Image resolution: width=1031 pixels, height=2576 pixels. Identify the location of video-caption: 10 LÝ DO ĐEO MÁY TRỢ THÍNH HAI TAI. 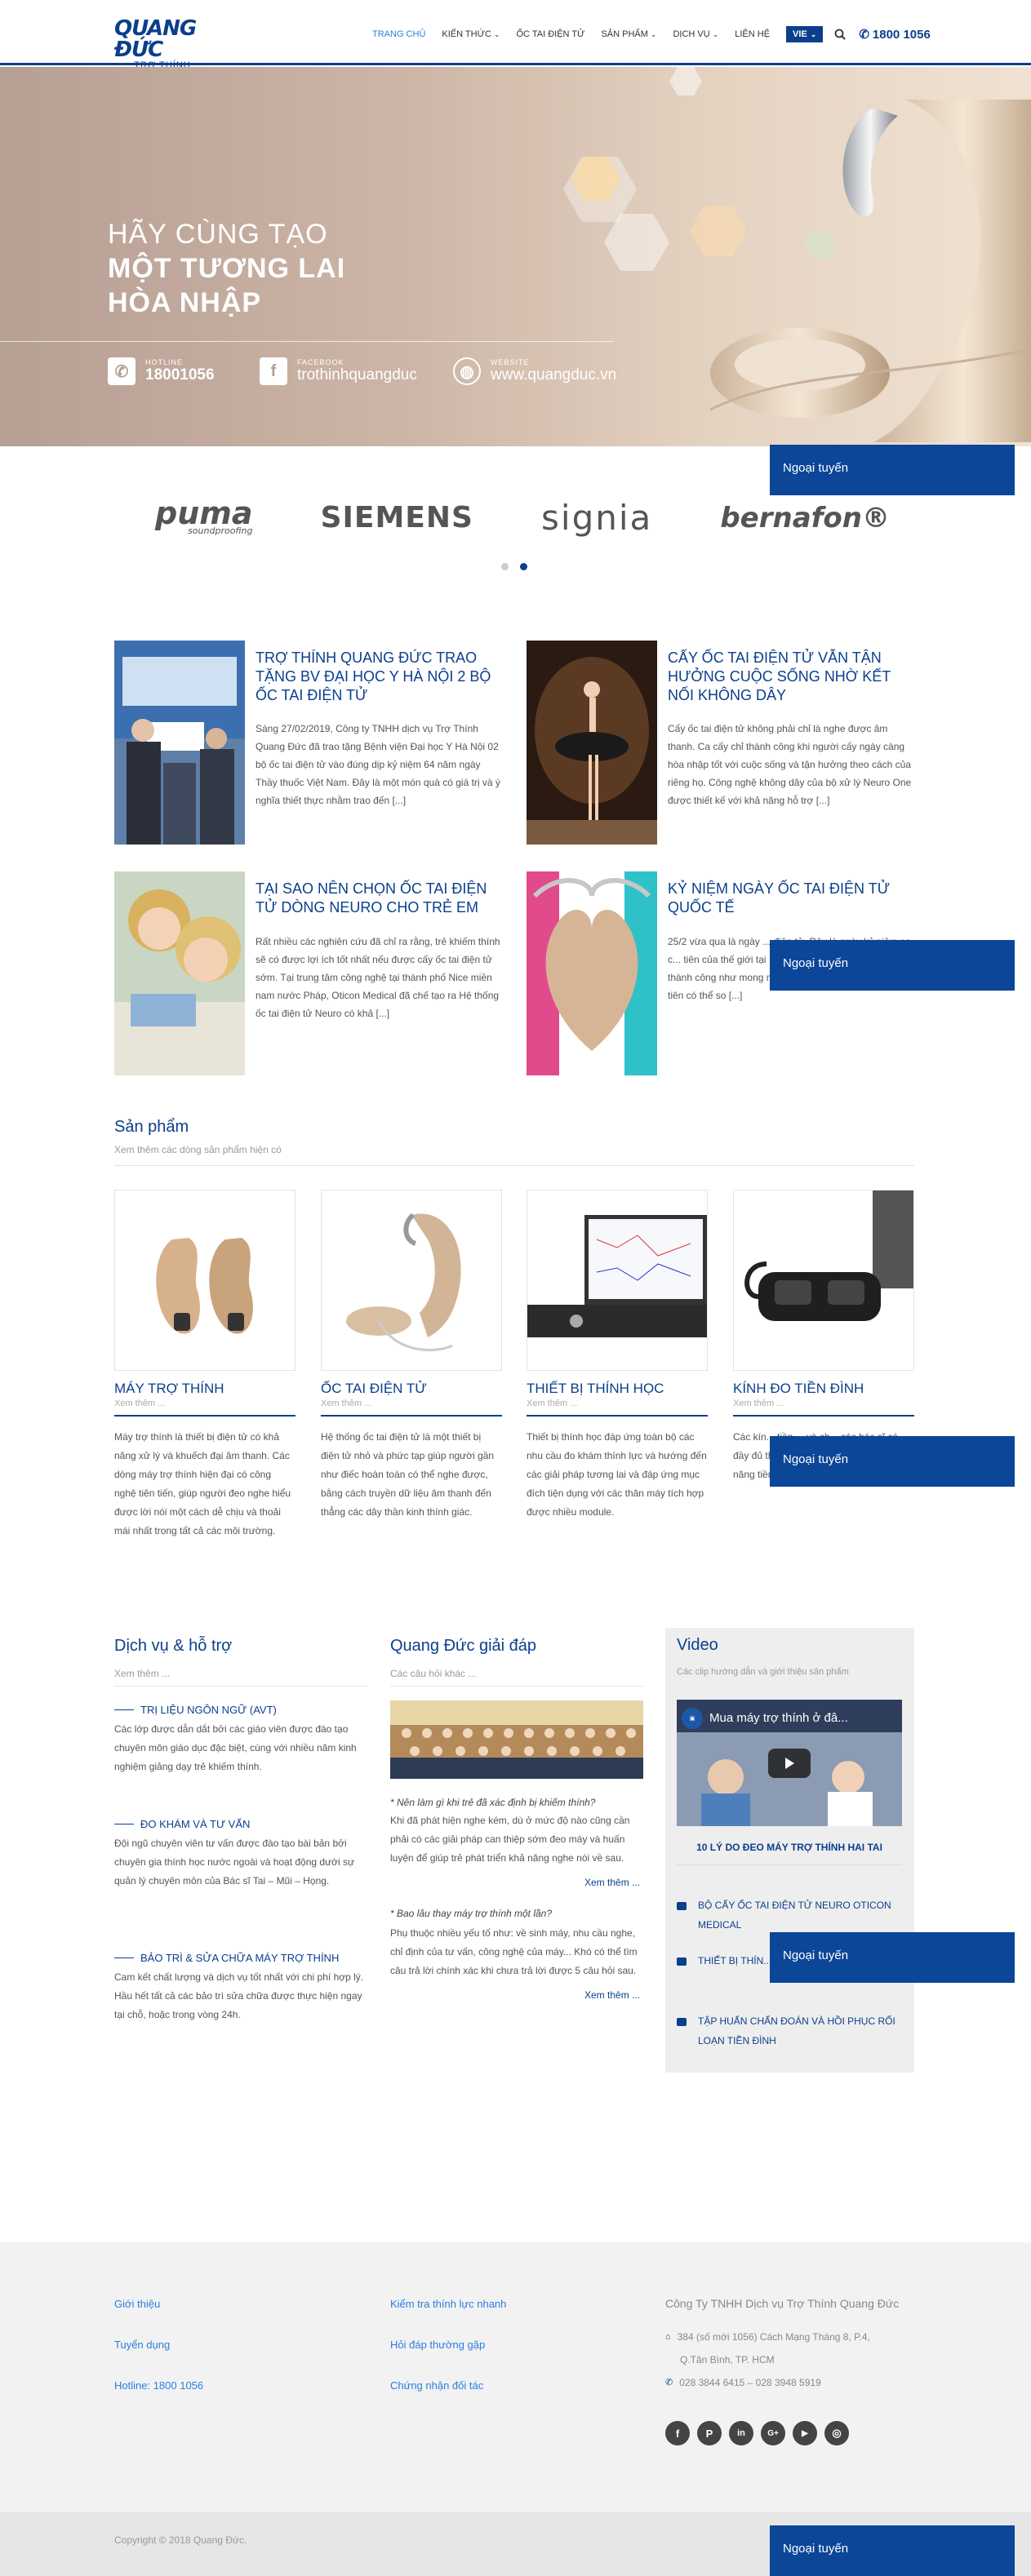
(789, 1847).